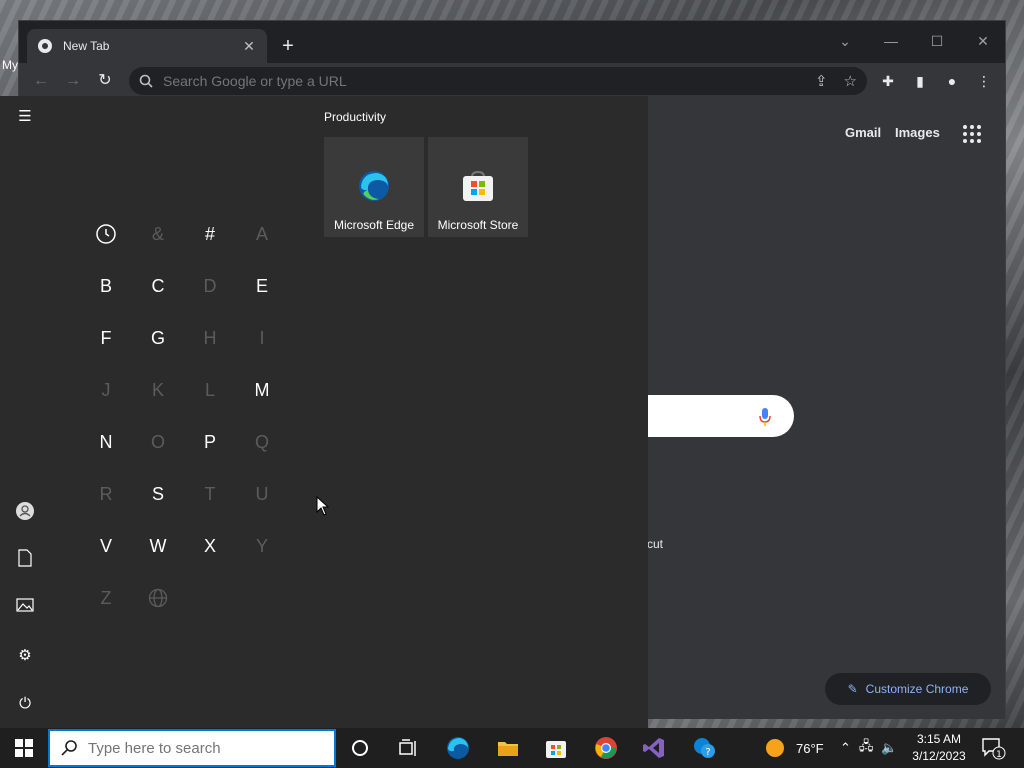 The height and width of the screenshot is (768, 1024). Describe the element at coordinates (845, 41) in the screenshot. I see `tab-search-chevron-icon: ⌄` at that location.